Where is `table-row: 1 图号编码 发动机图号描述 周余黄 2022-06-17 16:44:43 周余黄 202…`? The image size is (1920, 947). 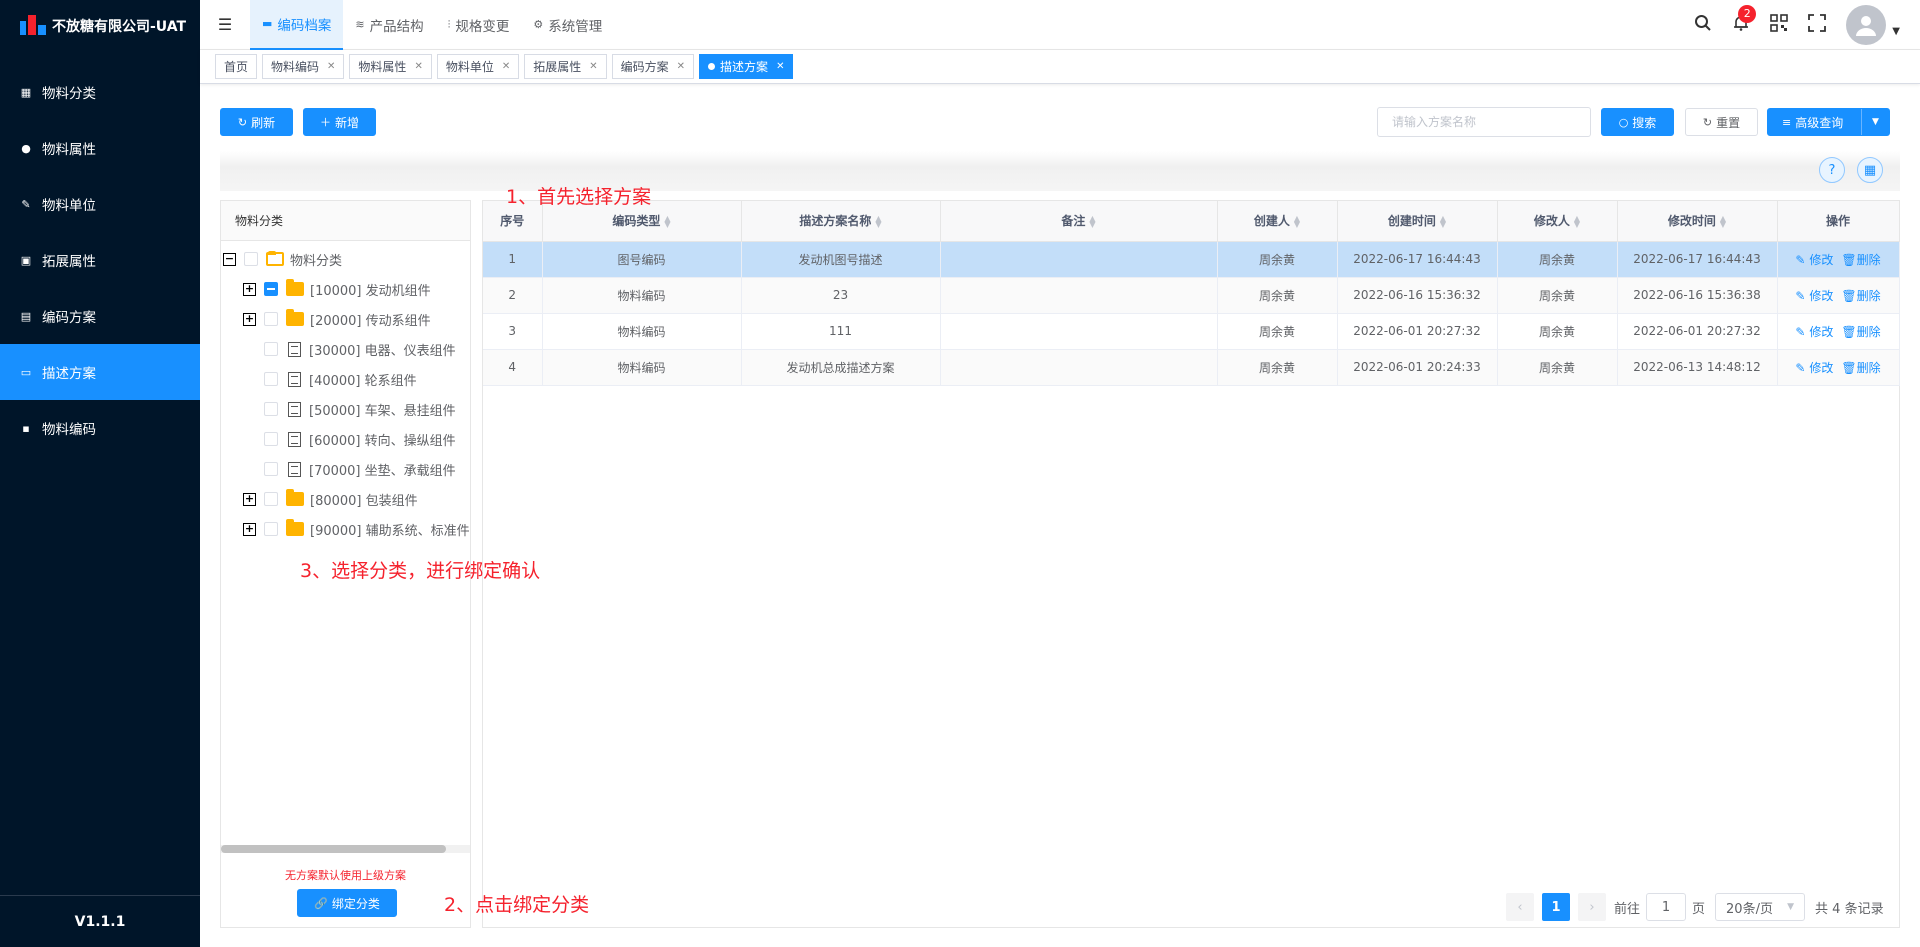 table-row: 1 图号编码 发动机图号描述 周余黄 2022-06-17 16:44:43 周余黄 202… is located at coordinates (1191, 259).